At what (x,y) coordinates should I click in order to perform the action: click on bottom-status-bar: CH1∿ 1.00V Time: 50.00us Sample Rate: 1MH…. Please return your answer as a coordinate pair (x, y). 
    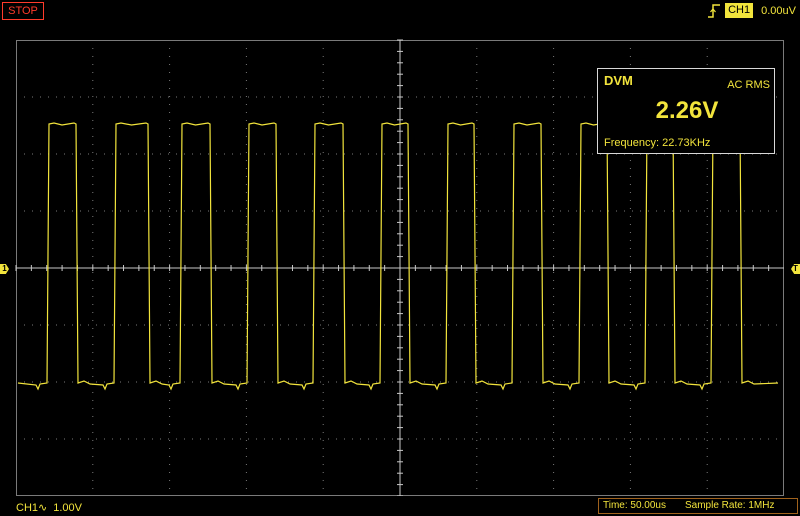
    Looking at the image, I should click on (400, 506).